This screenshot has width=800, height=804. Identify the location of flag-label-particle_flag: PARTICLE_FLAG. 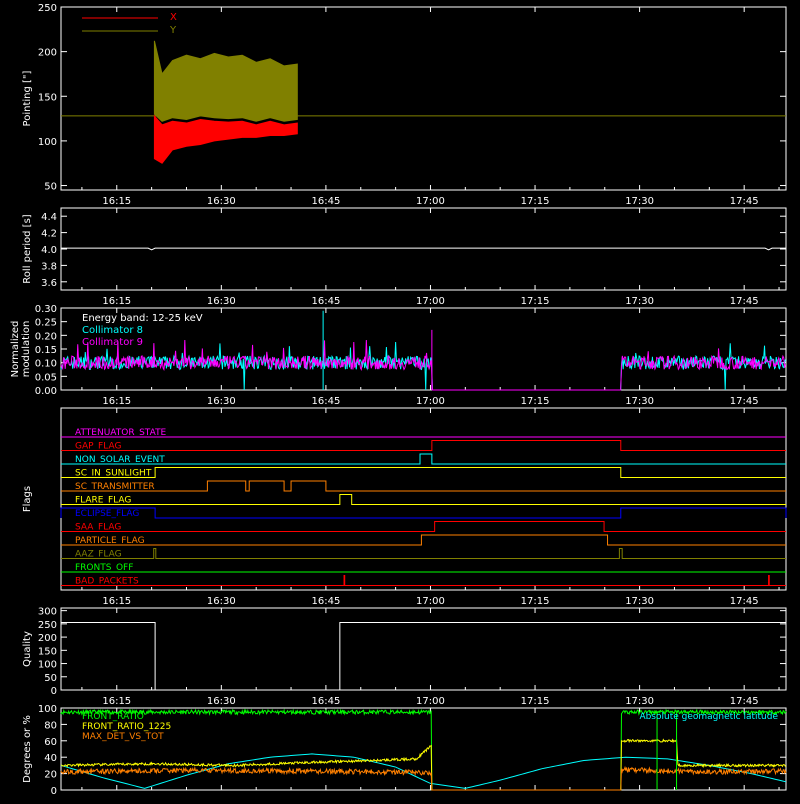
(110, 541).